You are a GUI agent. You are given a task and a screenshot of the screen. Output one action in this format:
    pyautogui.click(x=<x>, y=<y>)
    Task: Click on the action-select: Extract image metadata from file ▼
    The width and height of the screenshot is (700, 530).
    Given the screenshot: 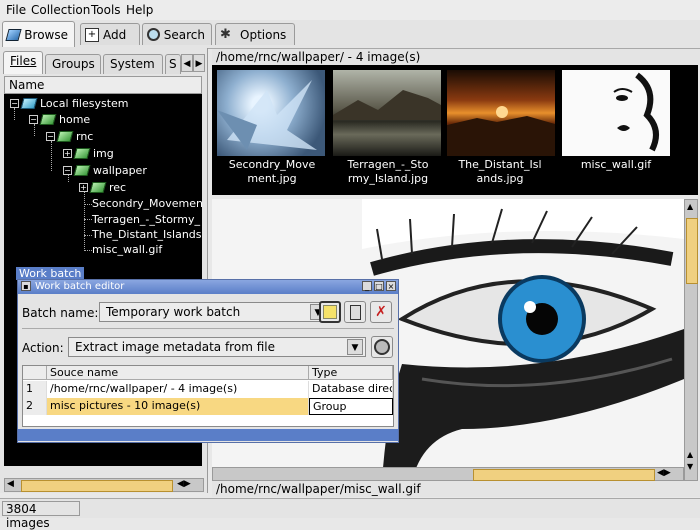 What is the action you would take?
    pyautogui.click(x=217, y=347)
    